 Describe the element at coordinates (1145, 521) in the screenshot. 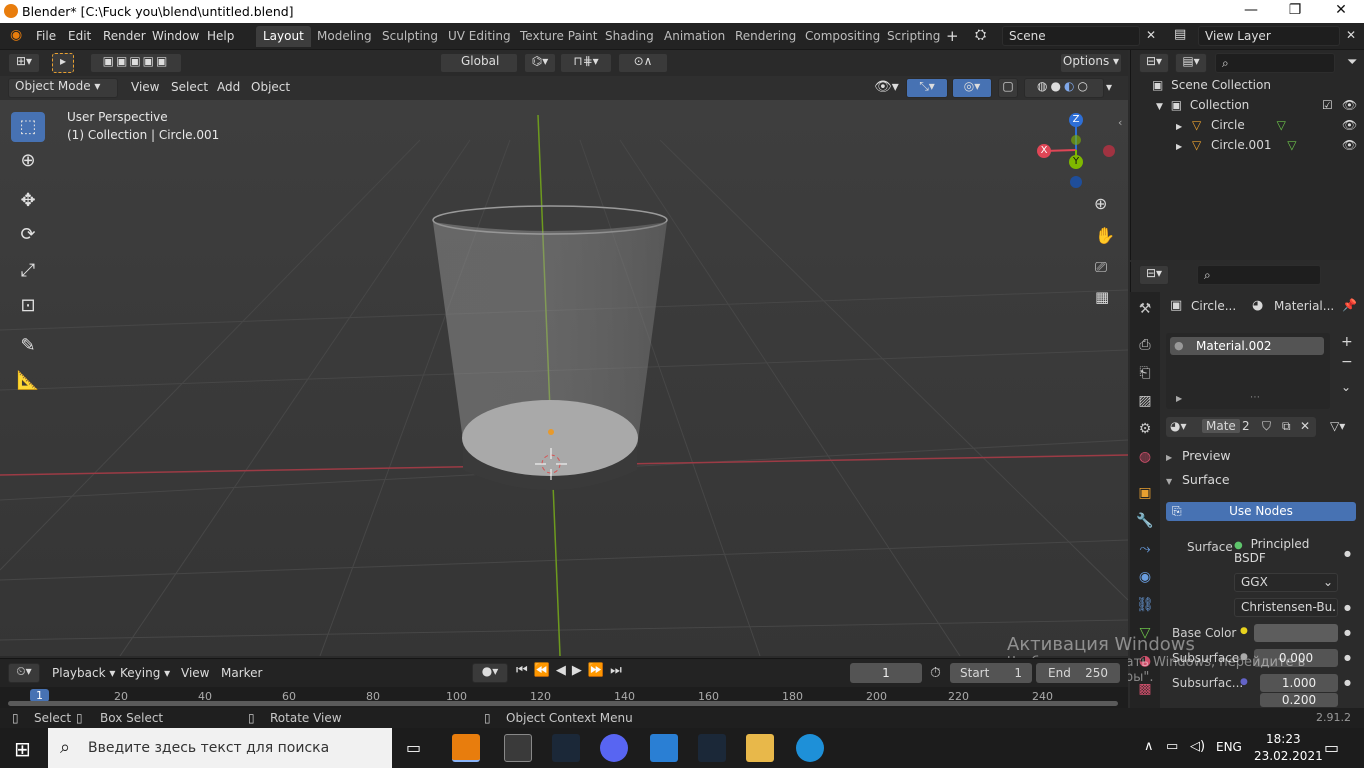

I see `modifier-tab-icon: 🔧` at that location.